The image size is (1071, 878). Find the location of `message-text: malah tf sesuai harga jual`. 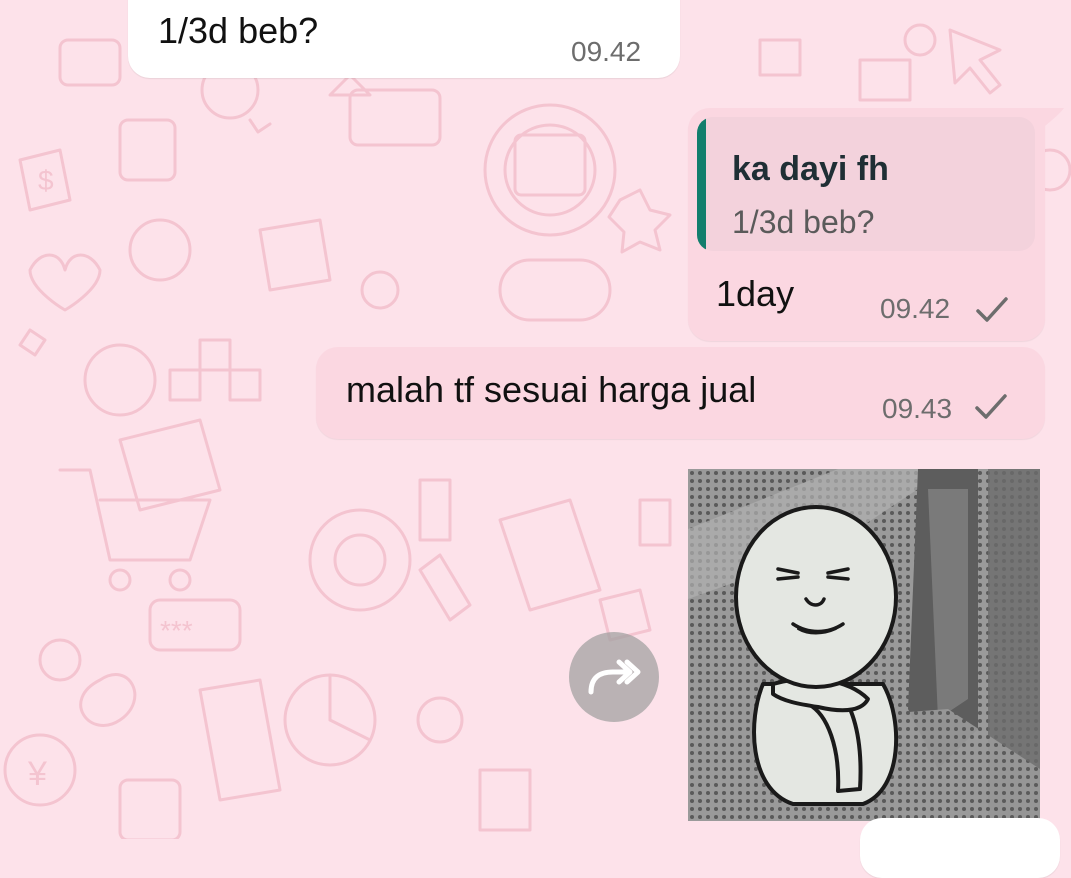

message-text: malah tf sesuai harga jual is located at coordinates (551, 389).